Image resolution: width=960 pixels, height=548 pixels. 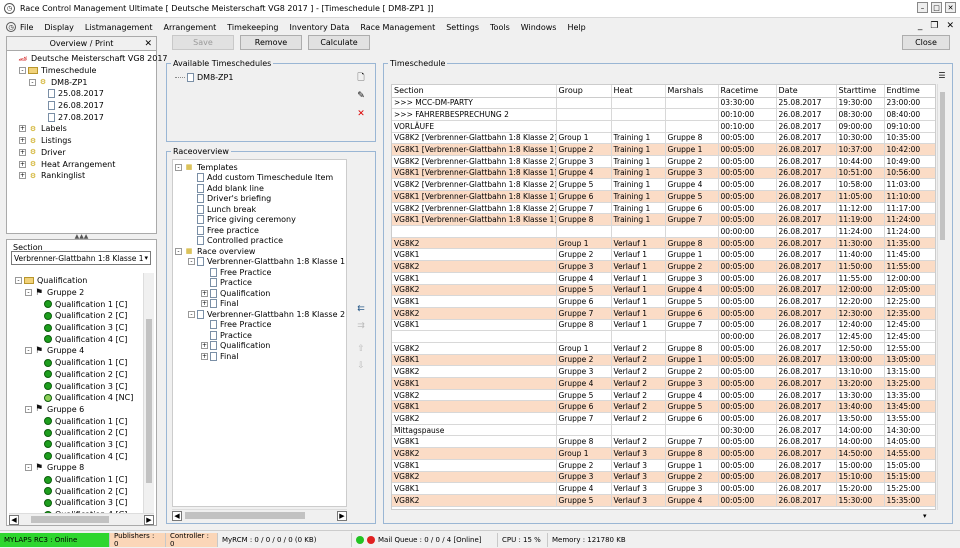 I want to click on menu-help: Help, so click(x=576, y=27).